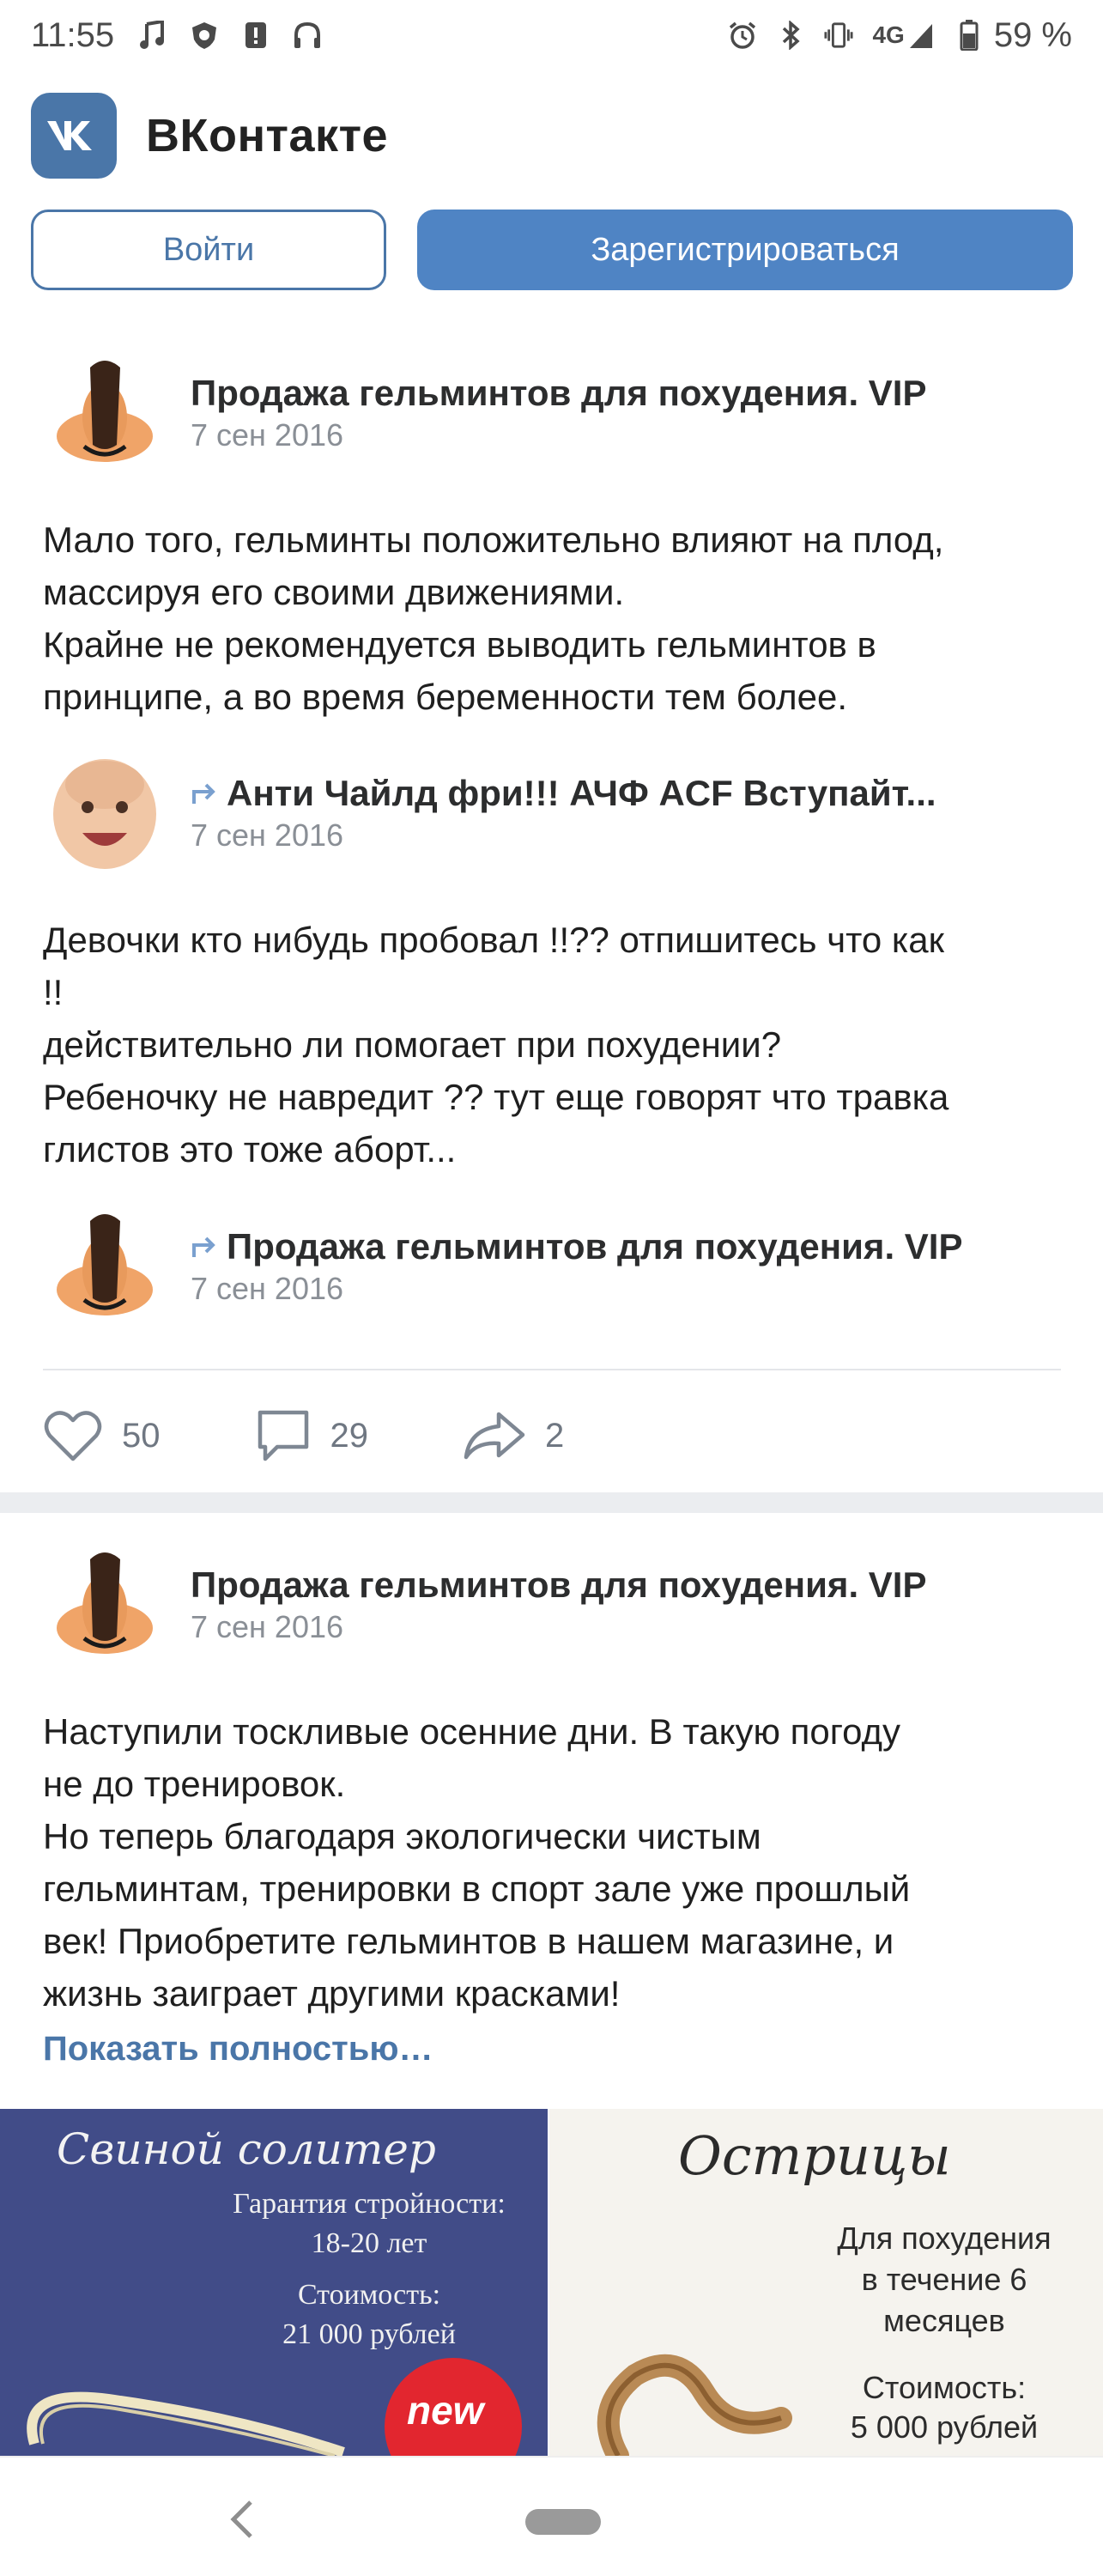 The height and width of the screenshot is (2576, 1103). Describe the element at coordinates (563, 2522) in the screenshot. I see `home-pill-button` at that location.